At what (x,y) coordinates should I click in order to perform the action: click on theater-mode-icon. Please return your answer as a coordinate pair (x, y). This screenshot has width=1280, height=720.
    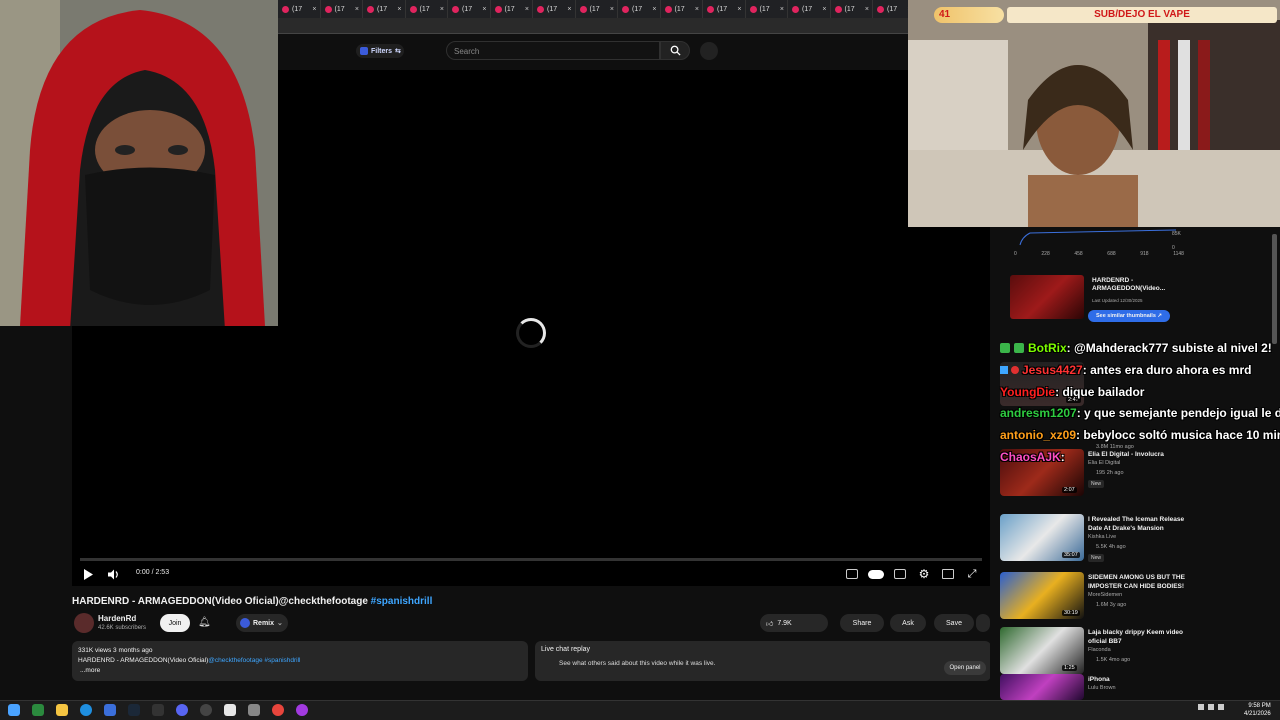
    Looking at the image, I should click on (948, 574).